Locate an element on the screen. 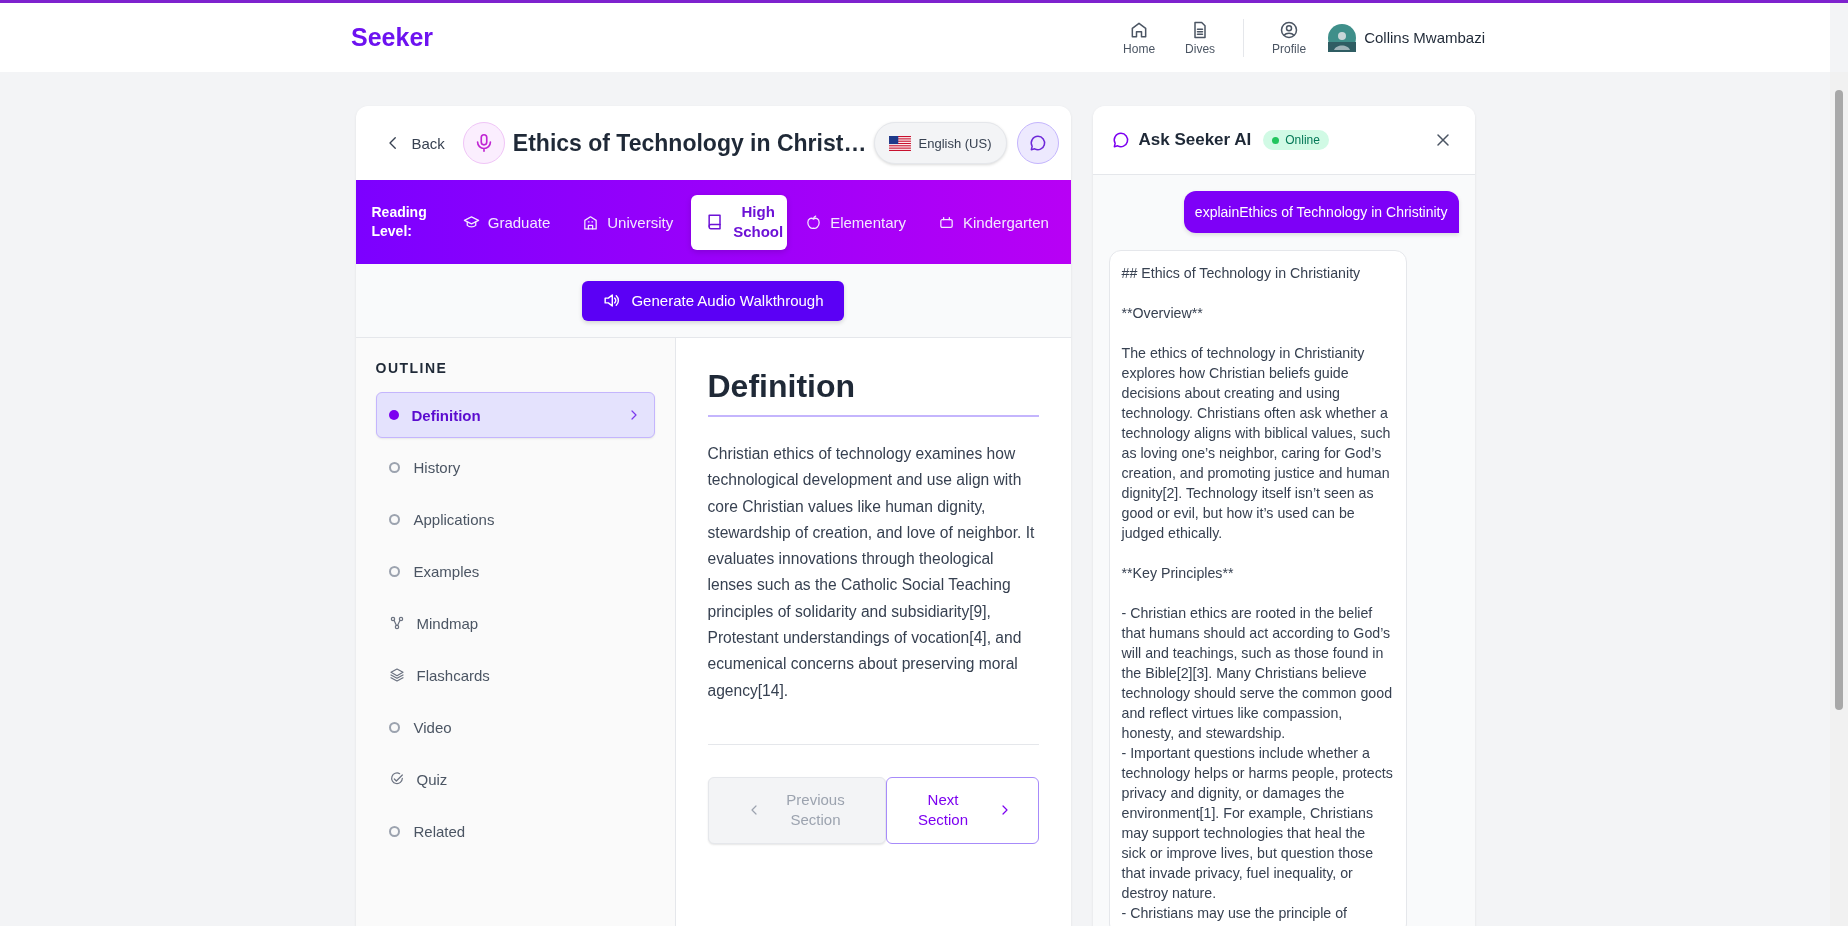 Image resolution: width=1848 pixels, height=926 pixels. reading-level-tab: Elementary is located at coordinates (855, 222).